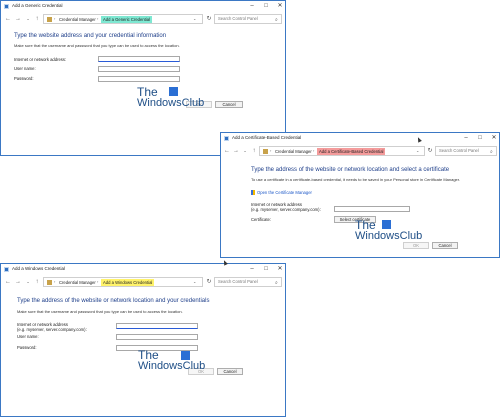  Describe the element at coordinates (127, 19) in the screenshot. I see `breadcrumb-current: Add a Generic Credential` at that location.